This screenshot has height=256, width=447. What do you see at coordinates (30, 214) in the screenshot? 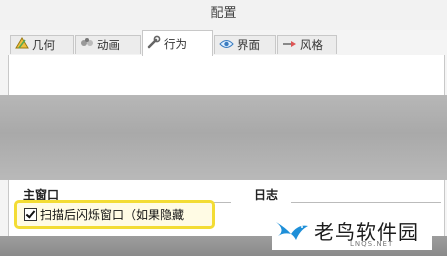
I see `flash-on-scan-checkbox` at bounding box center [30, 214].